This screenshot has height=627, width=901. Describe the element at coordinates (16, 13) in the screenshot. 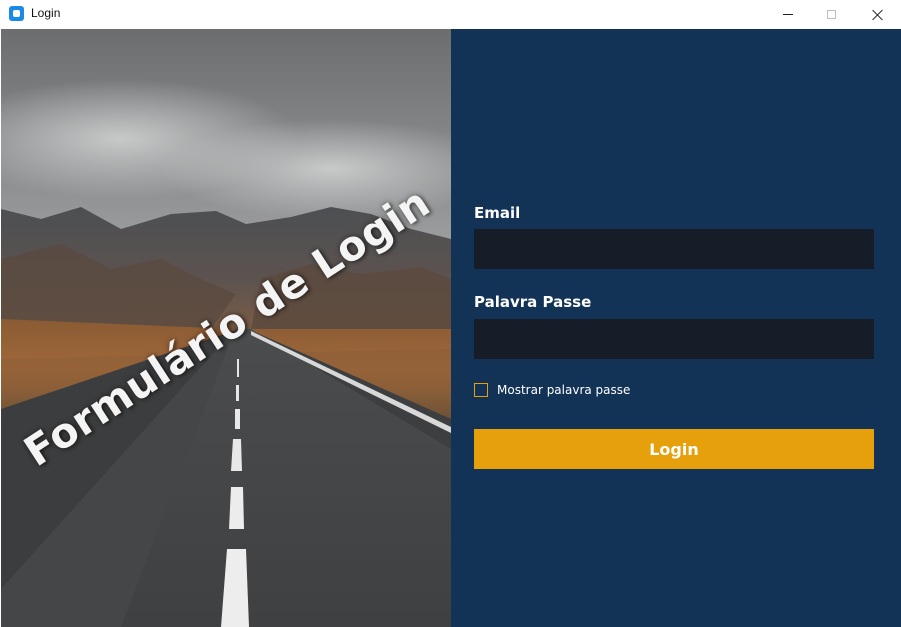

I see `app-icon` at that location.